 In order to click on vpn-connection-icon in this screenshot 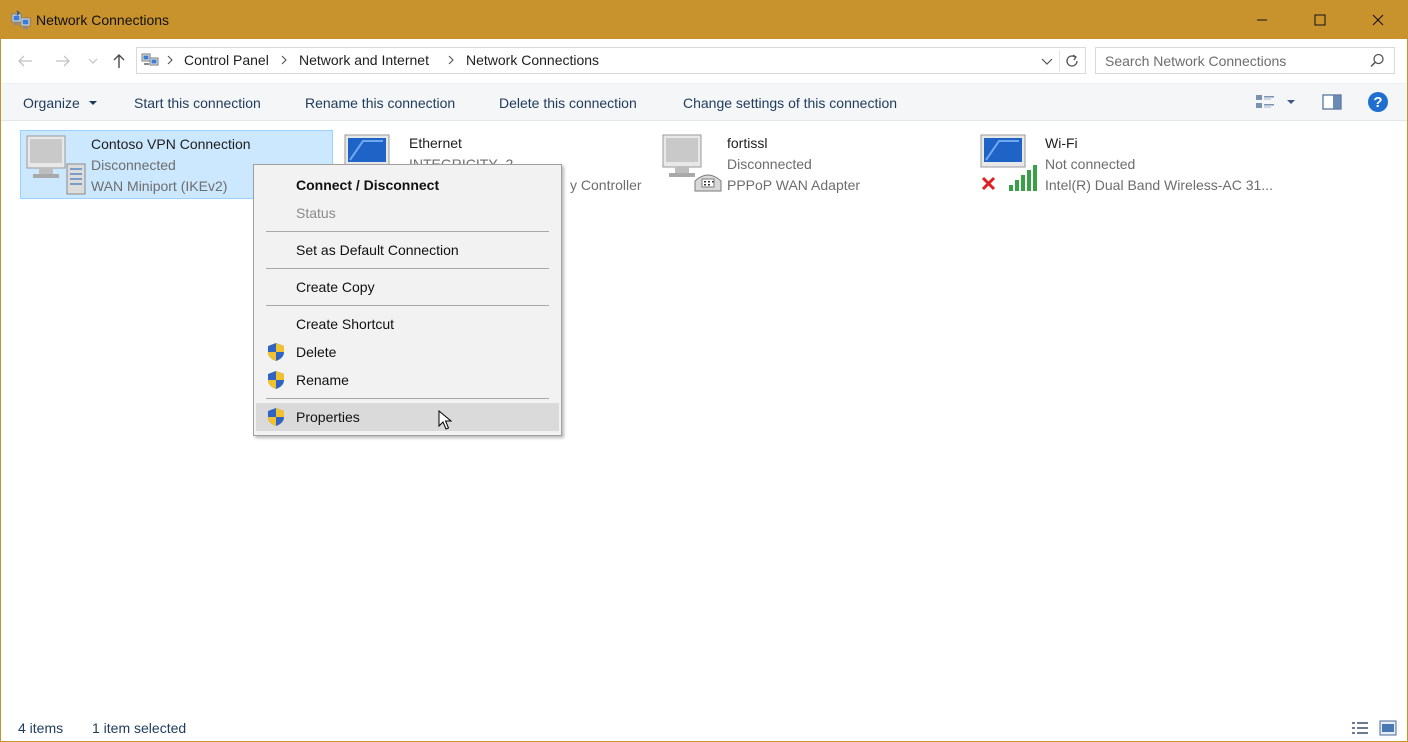, I will do `click(56, 165)`.